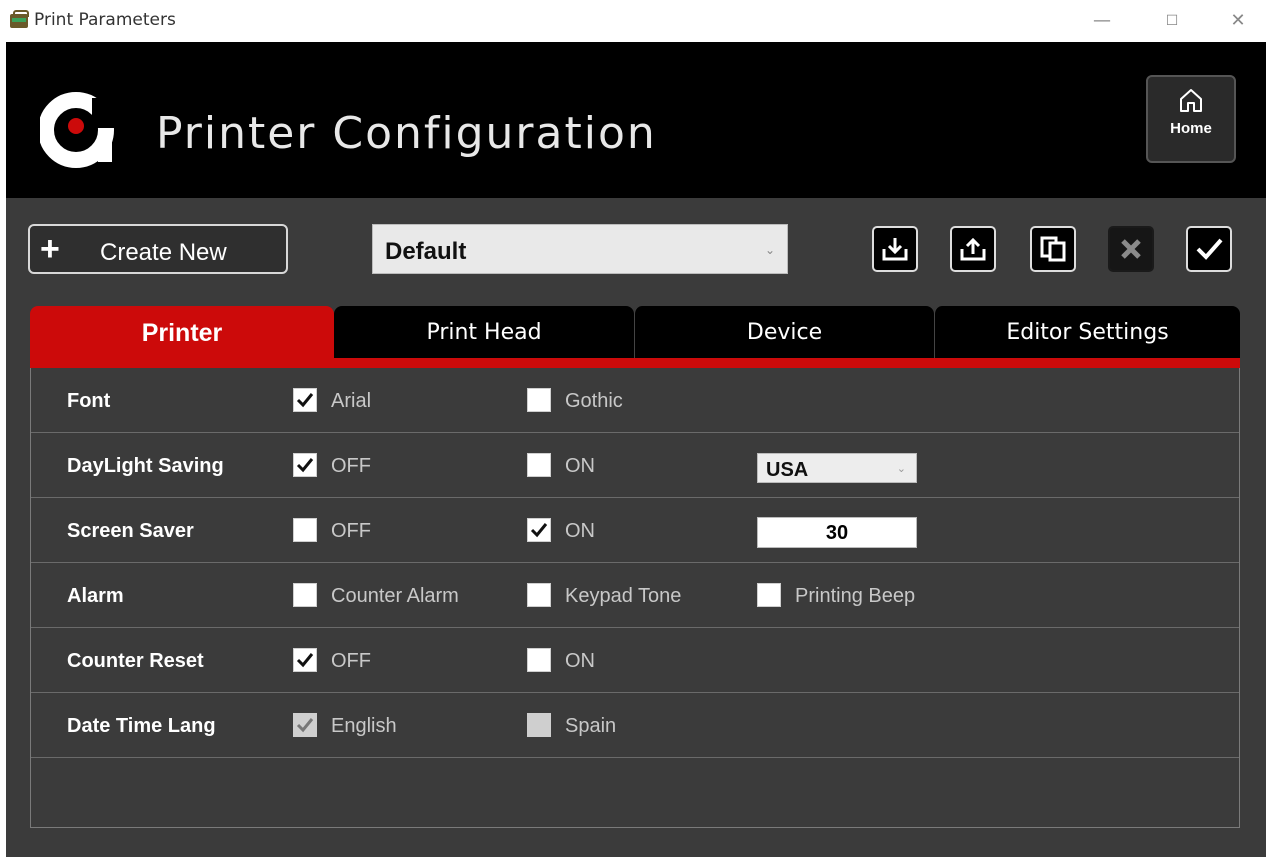 The height and width of the screenshot is (857, 1270). What do you see at coordinates (89, 401) in the screenshot?
I see `row-label: Font` at bounding box center [89, 401].